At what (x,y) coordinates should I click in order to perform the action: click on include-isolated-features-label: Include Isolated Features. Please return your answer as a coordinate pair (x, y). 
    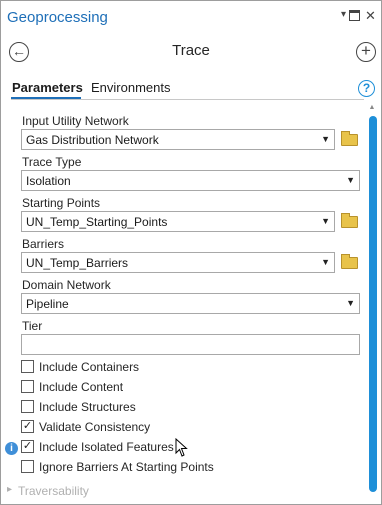
    Looking at the image, I should click on (106, 447).